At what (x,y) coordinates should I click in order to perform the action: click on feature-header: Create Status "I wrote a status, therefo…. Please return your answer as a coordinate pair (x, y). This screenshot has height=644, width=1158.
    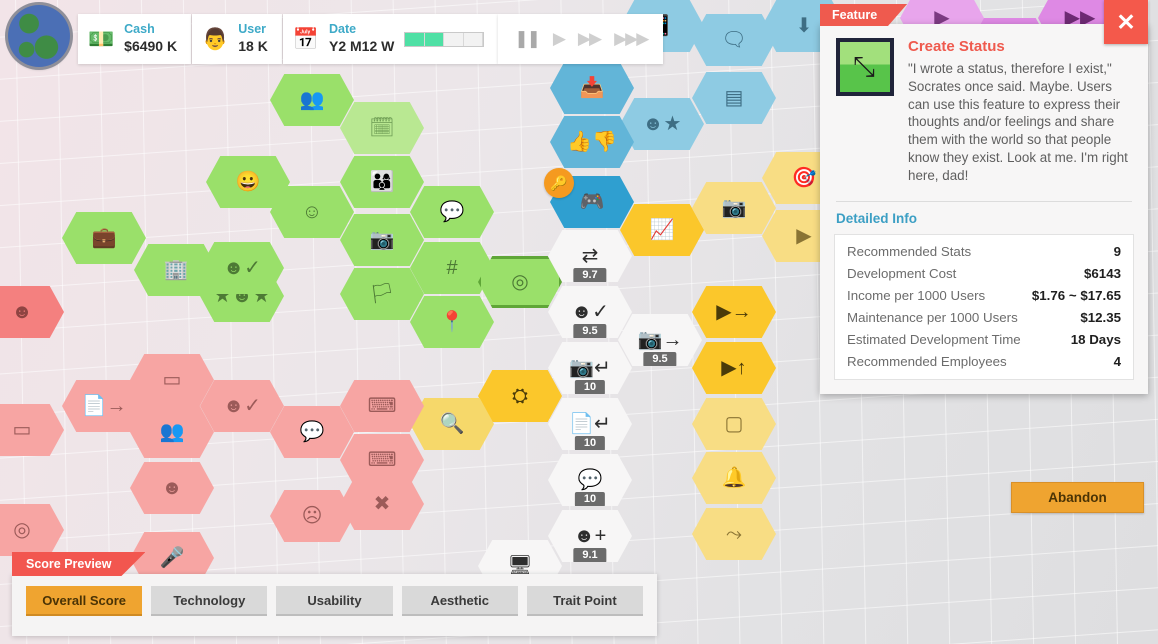
    Looking at the image, I should click on (984, 107).